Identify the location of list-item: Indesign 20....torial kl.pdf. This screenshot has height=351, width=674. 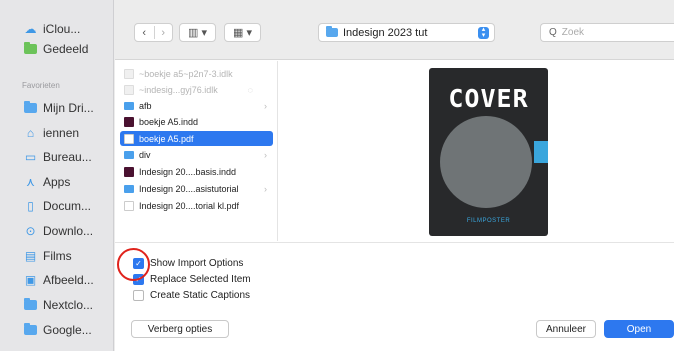
(196, 205).